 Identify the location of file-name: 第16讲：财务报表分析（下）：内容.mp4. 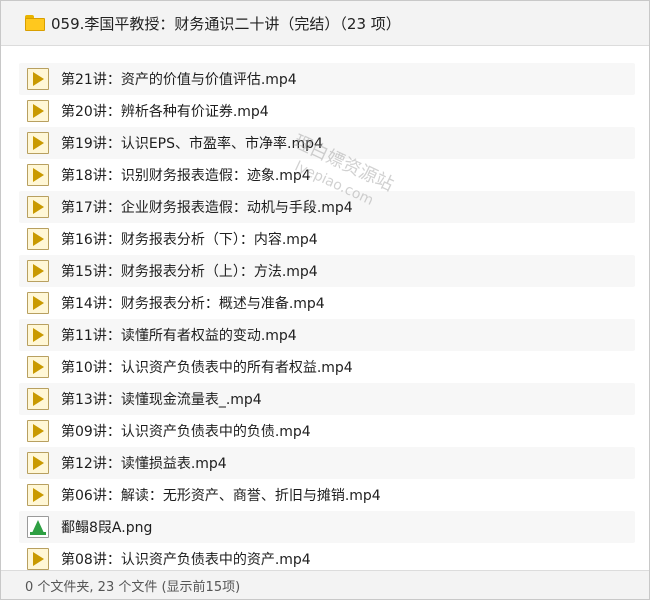
(189, 240).